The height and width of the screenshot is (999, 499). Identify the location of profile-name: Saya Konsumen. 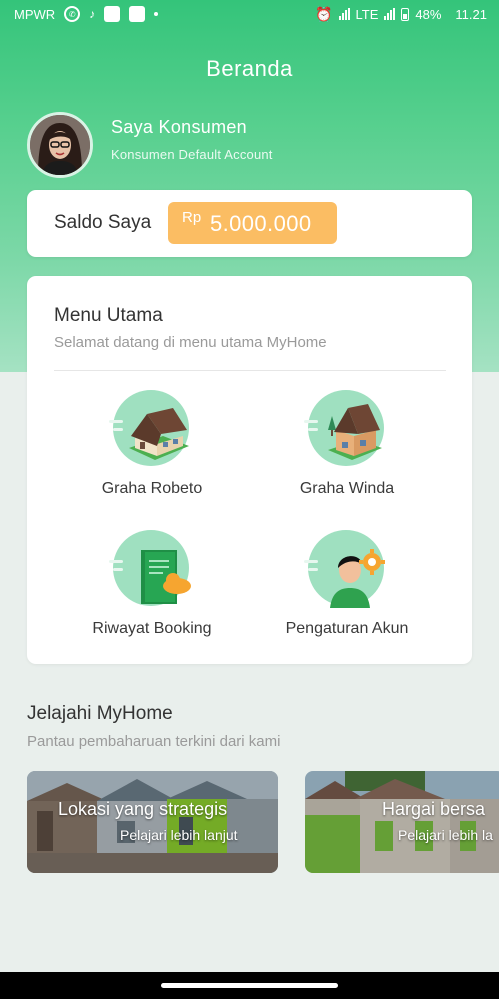
(179, 127).